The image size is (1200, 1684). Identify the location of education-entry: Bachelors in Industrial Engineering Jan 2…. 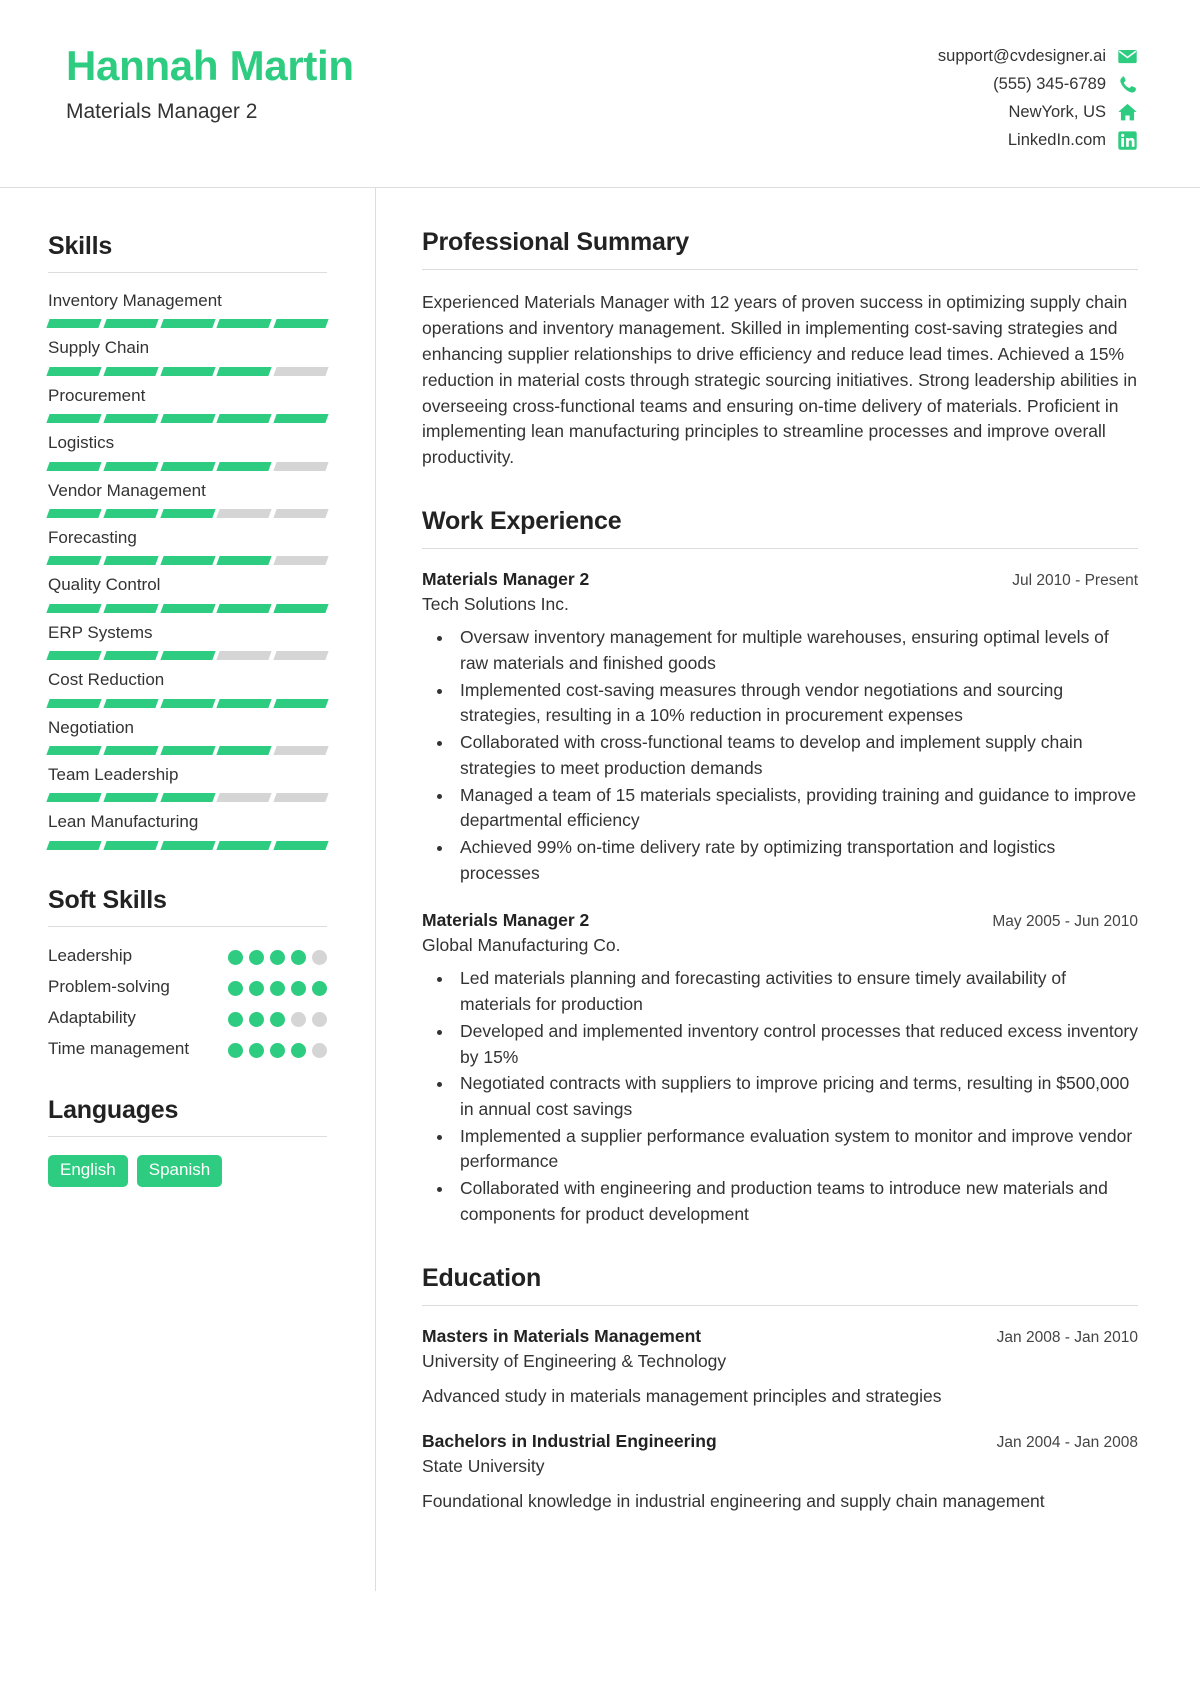
(780, 1473).